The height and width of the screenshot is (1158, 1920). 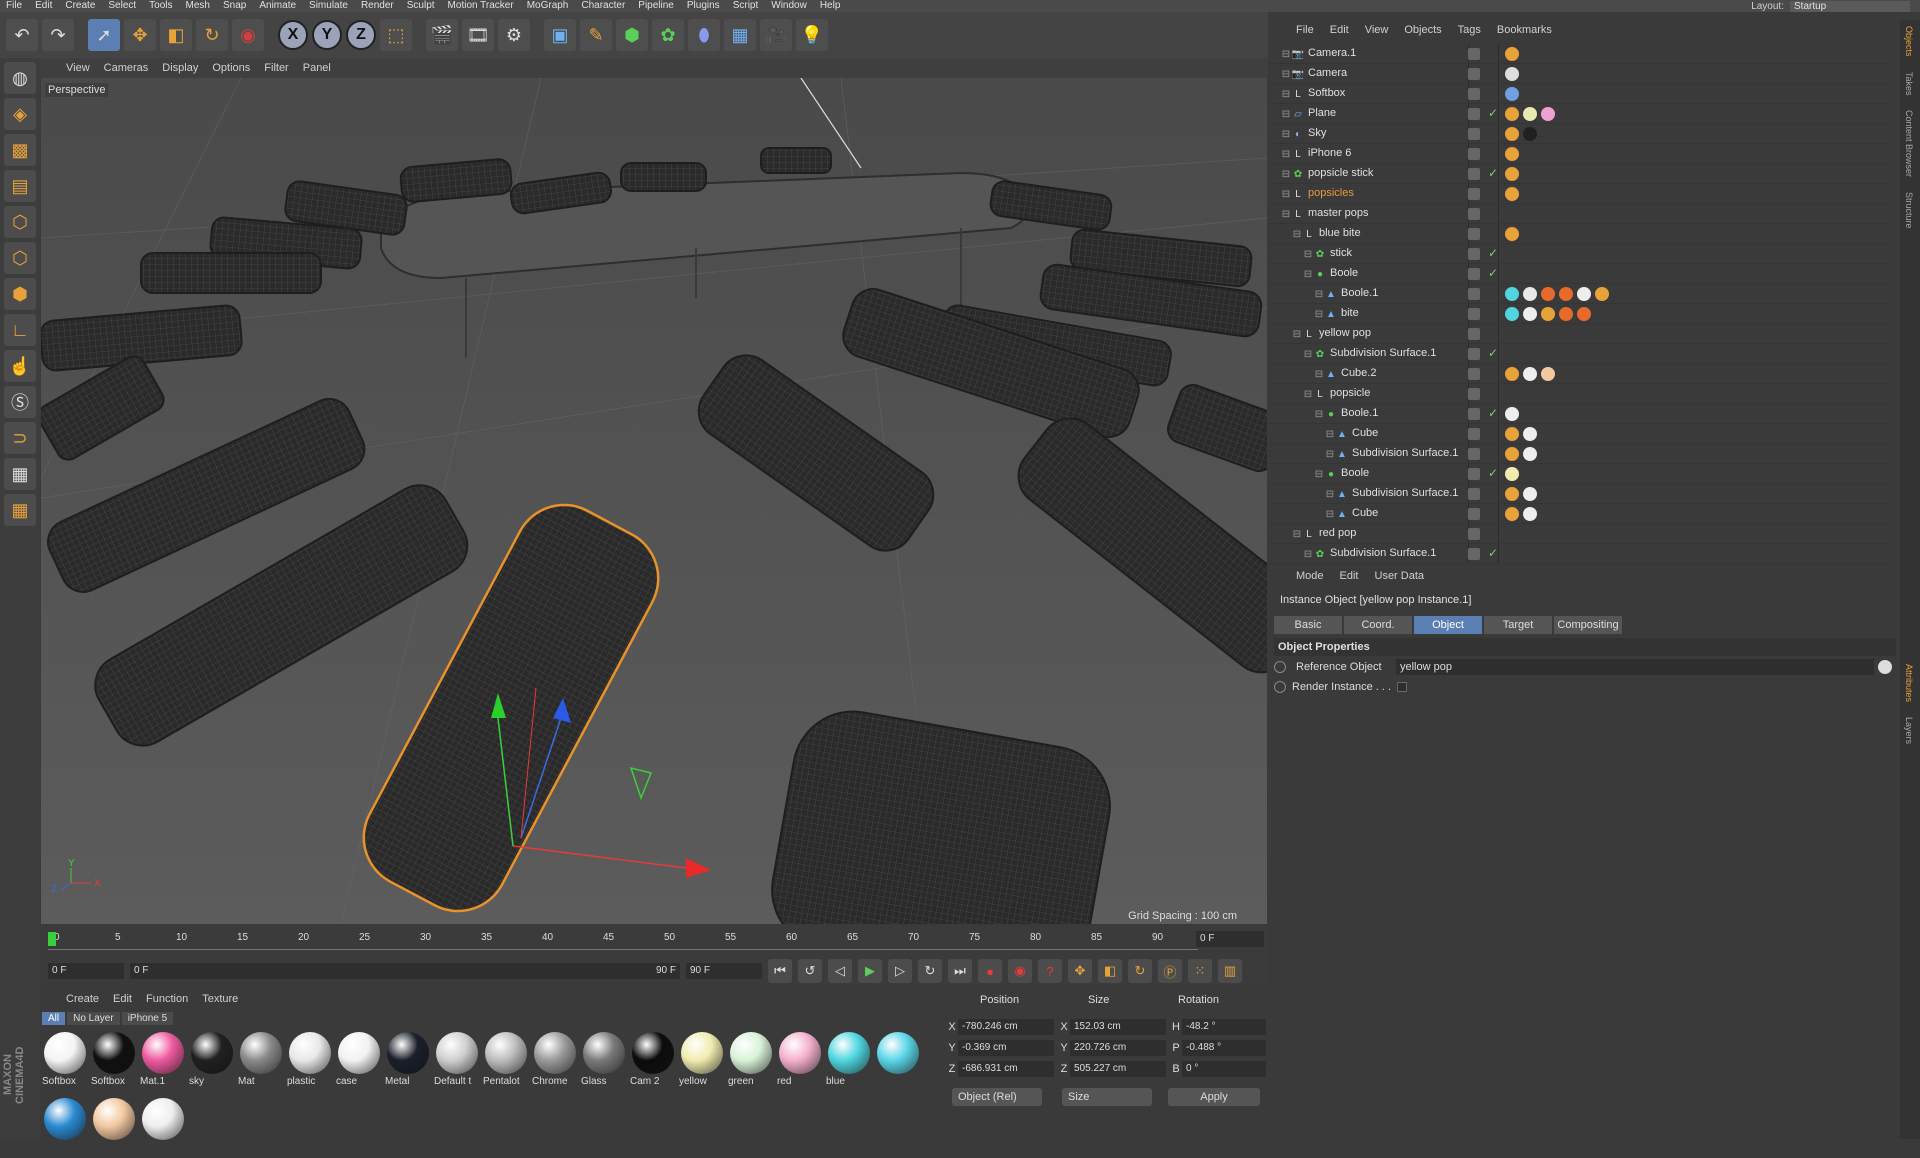 What do you see at coordinates (1118, 1048) in the screenshot?
I see `size-field: 220.726 cm` at bounding box center [1118, 1048].